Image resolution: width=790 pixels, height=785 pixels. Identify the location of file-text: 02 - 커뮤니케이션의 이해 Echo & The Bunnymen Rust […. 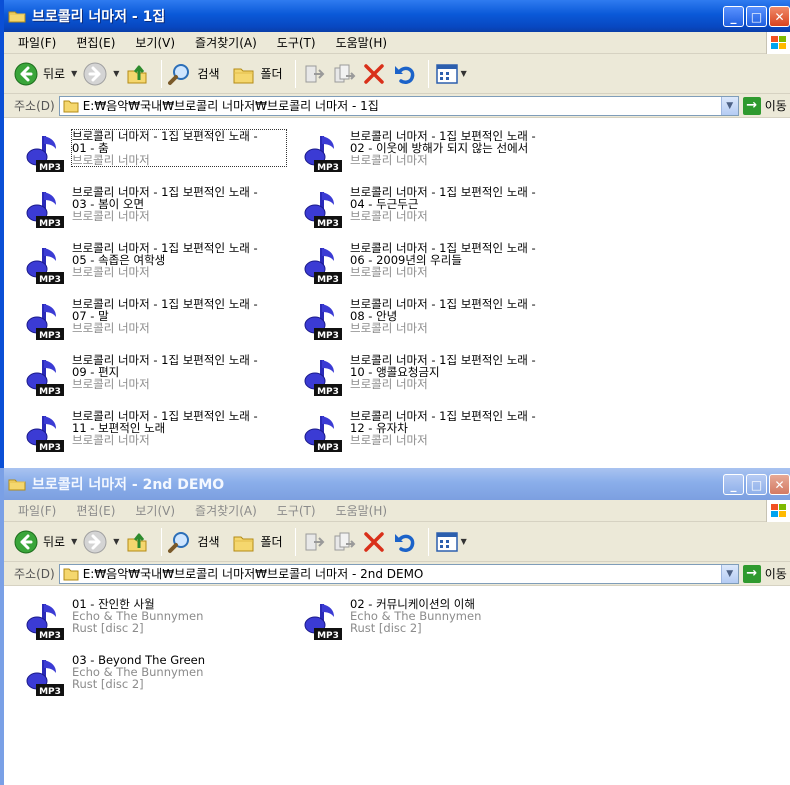
(457, 616).